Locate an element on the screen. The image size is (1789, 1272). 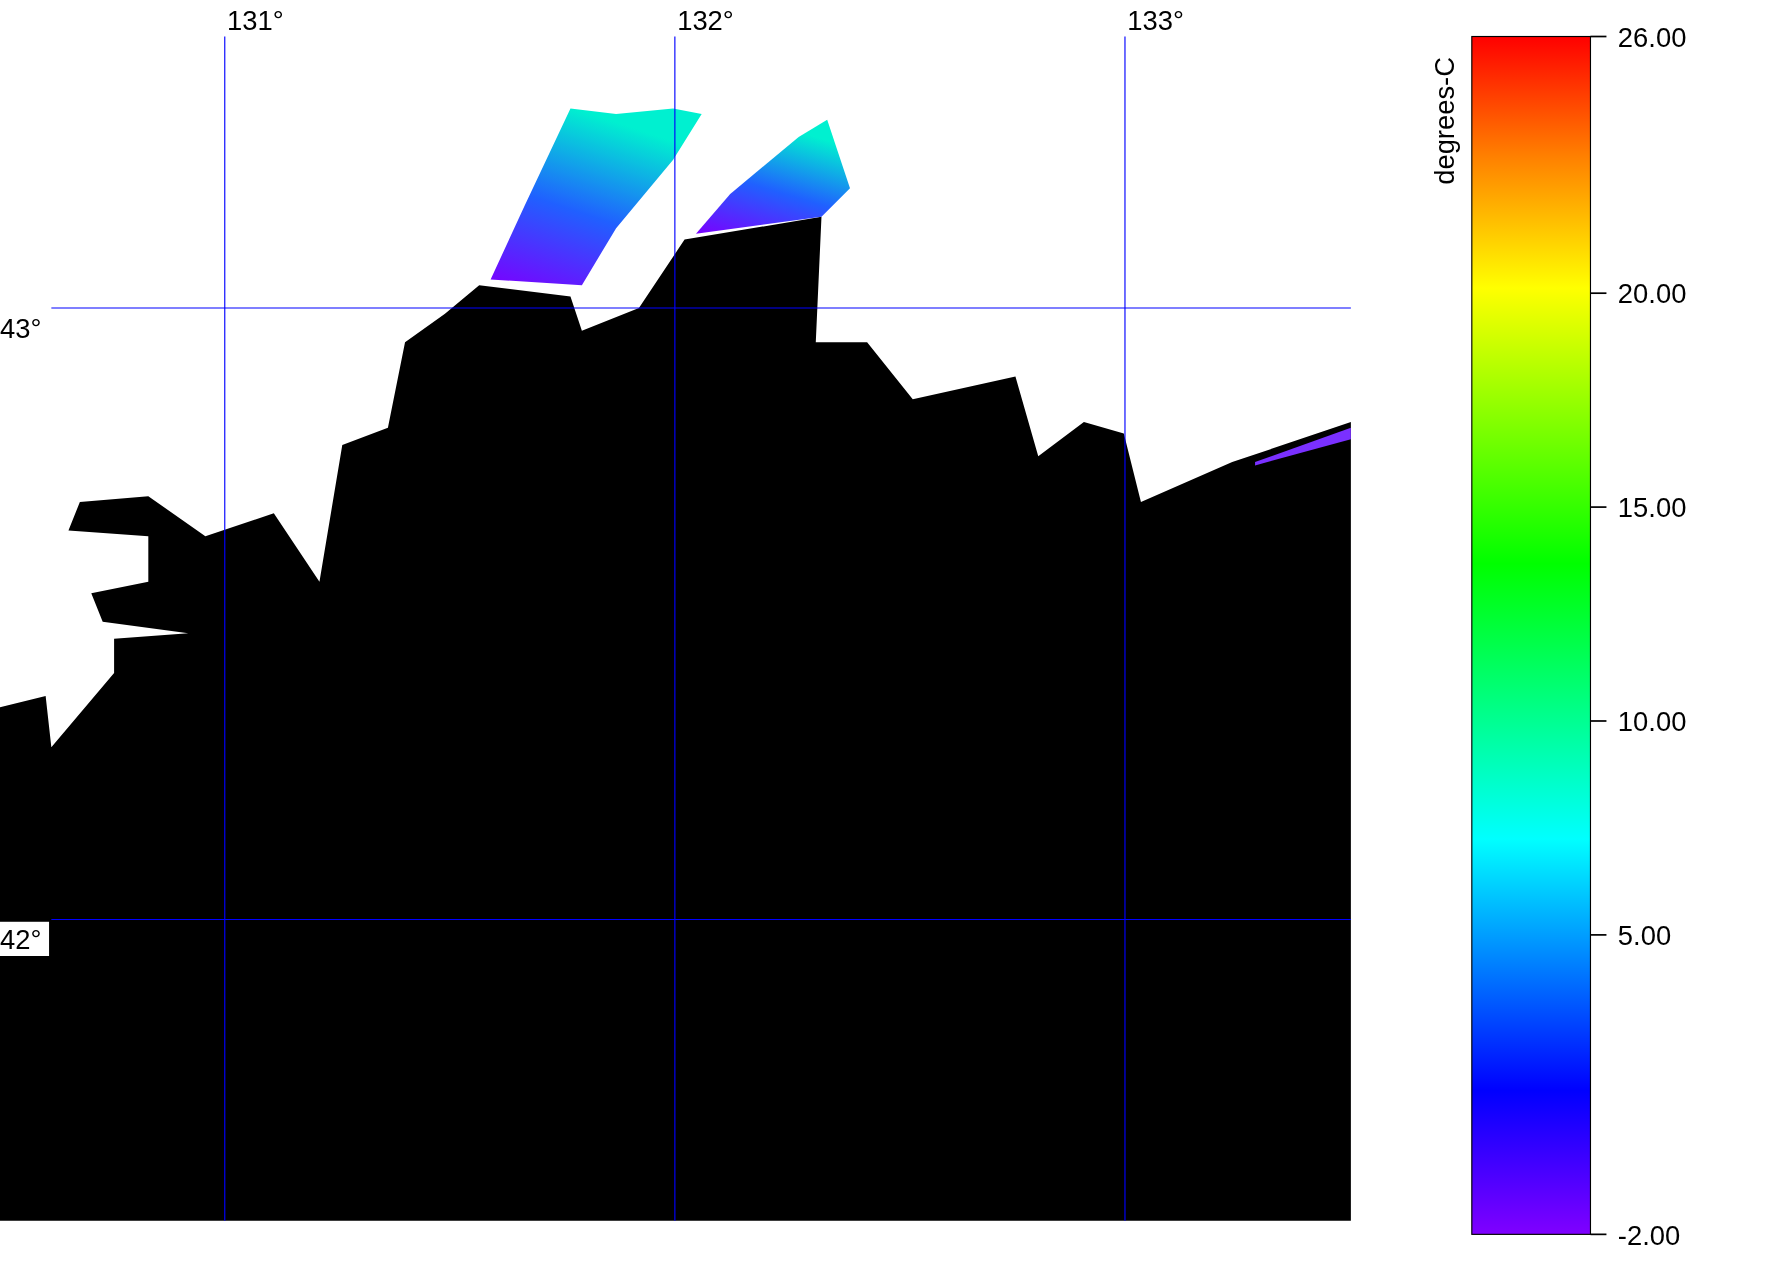
latitude-label: 43° is located at coordinates (21, 328).